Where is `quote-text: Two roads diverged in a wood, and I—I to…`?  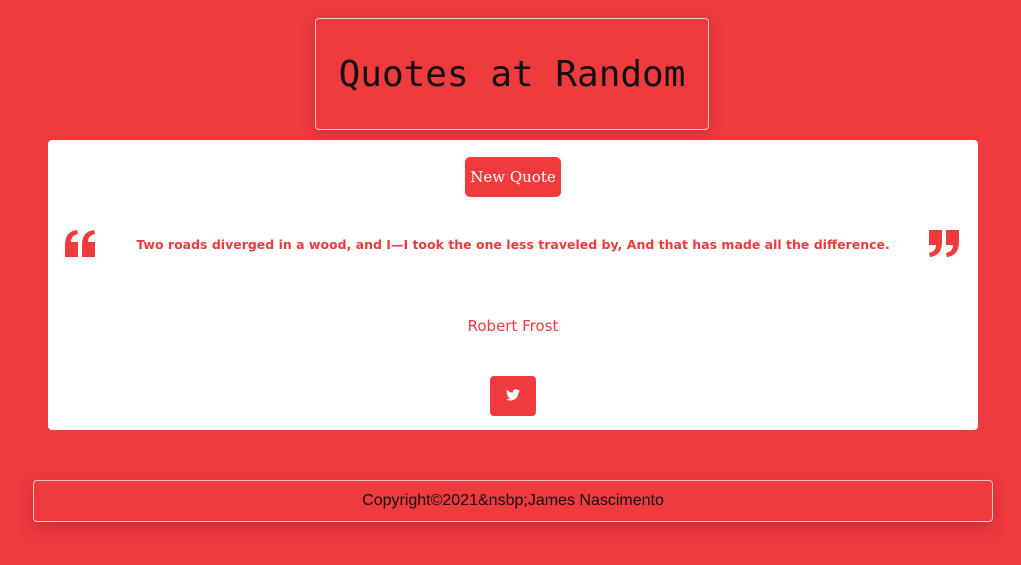 quote-text: Two roads diverged in a wood, and I—I to… is located at coordinates (513, 244).